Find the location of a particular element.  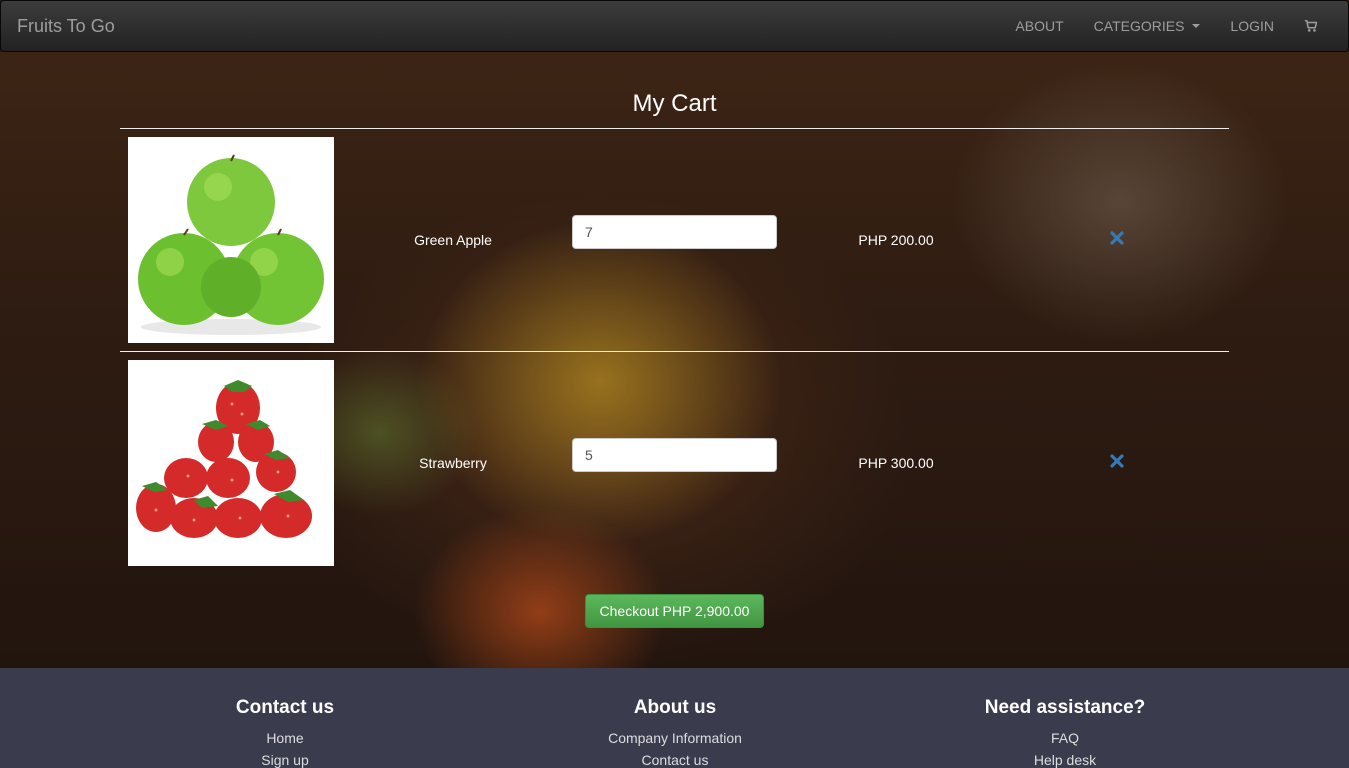

strawberry-image is located at coordinates (231, 463).